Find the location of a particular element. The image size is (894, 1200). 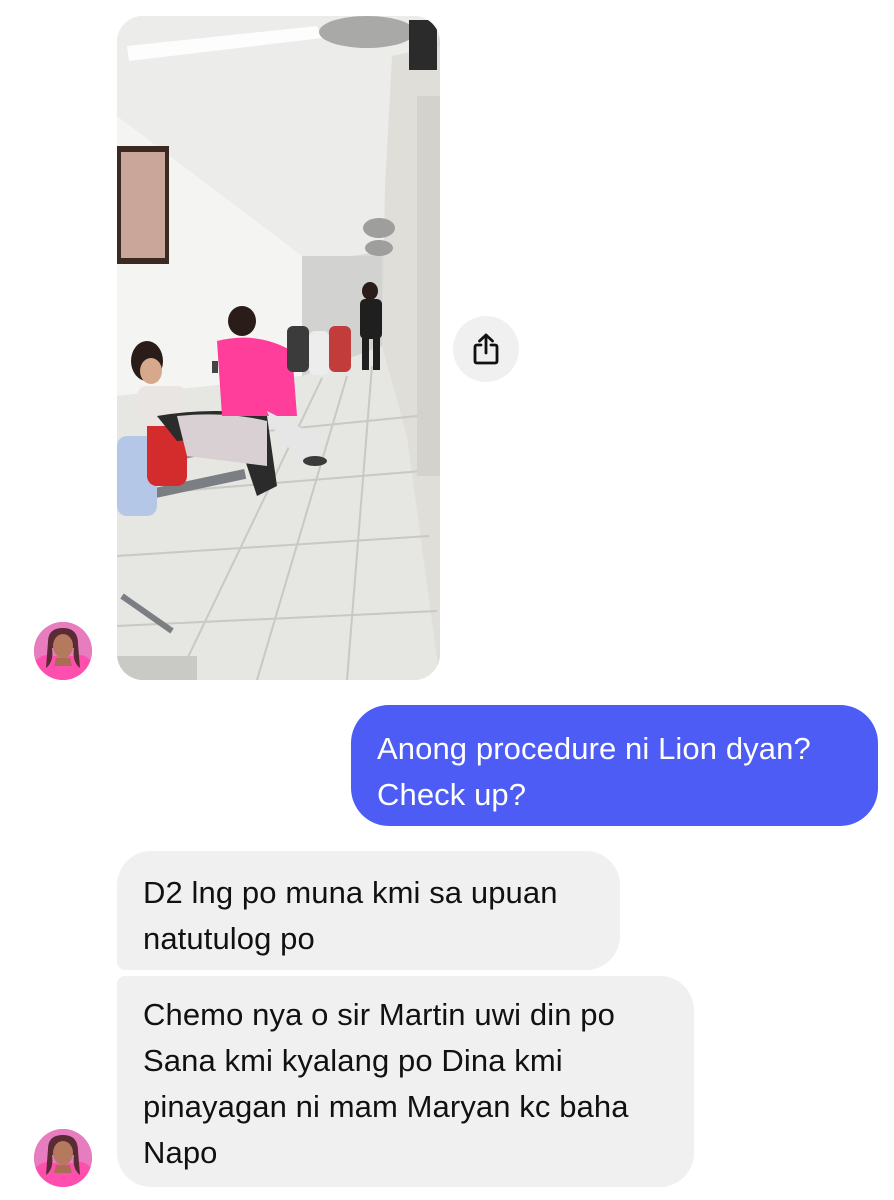

share-button is located at coordinates (486, 349).